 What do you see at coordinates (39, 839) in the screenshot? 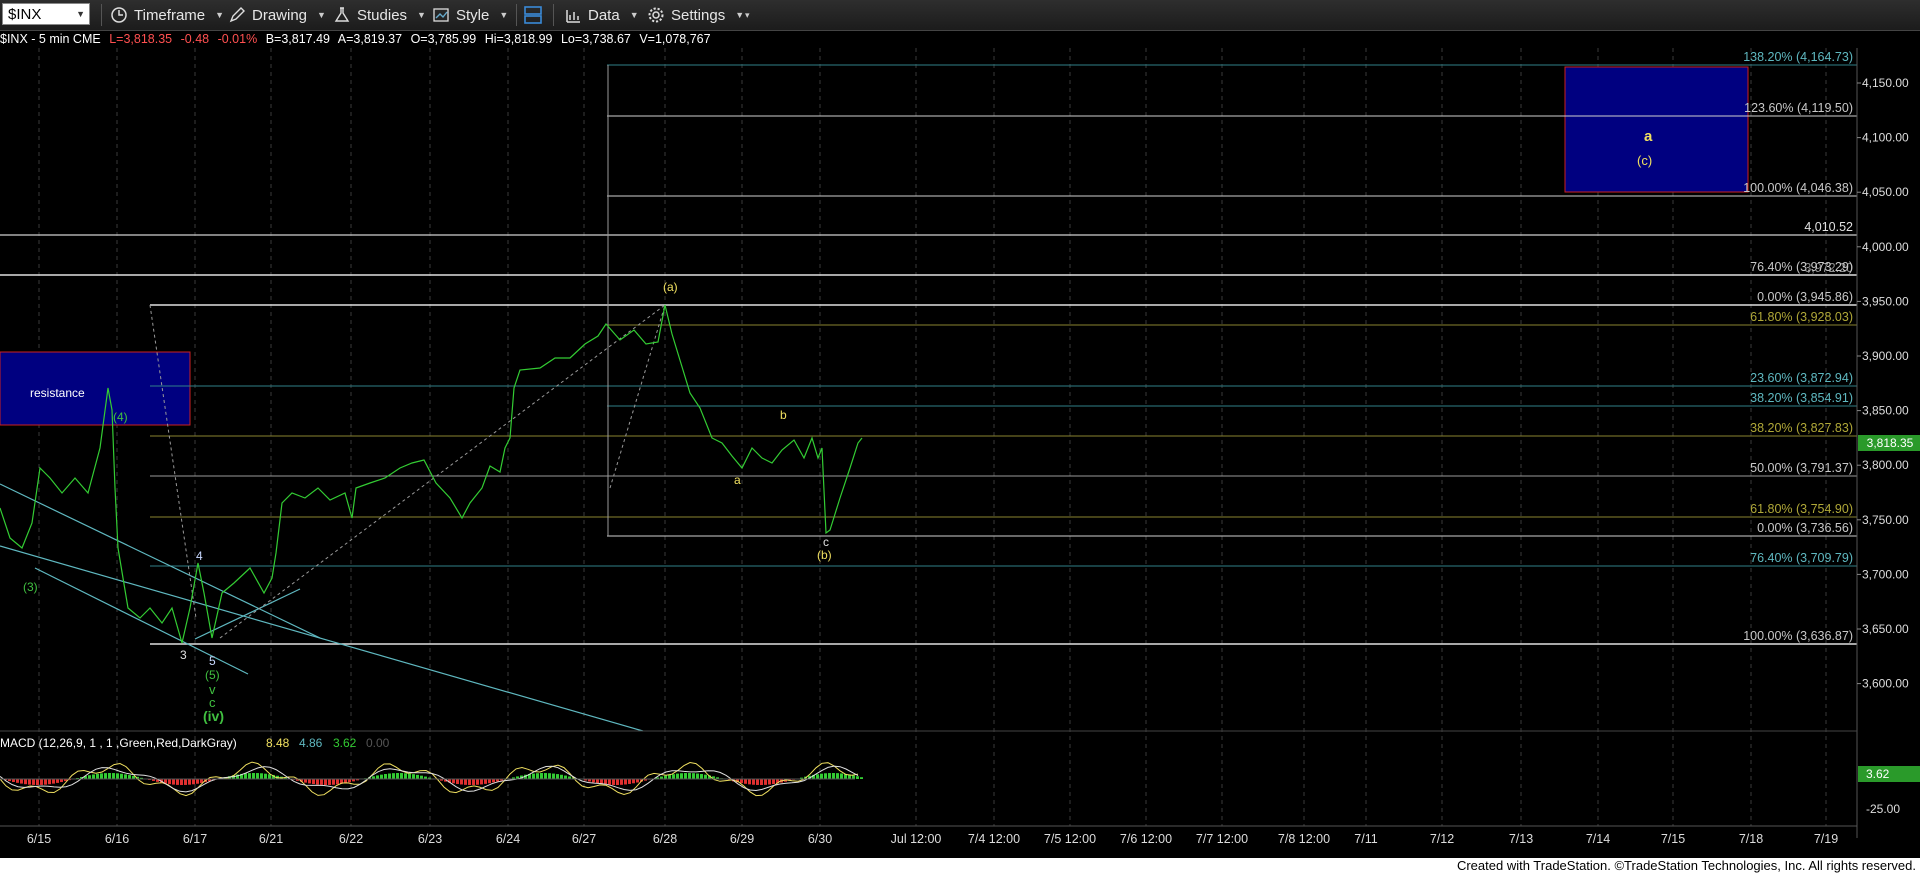
I see `time-tick-label: 6/15` at bounding box center [39, 839].